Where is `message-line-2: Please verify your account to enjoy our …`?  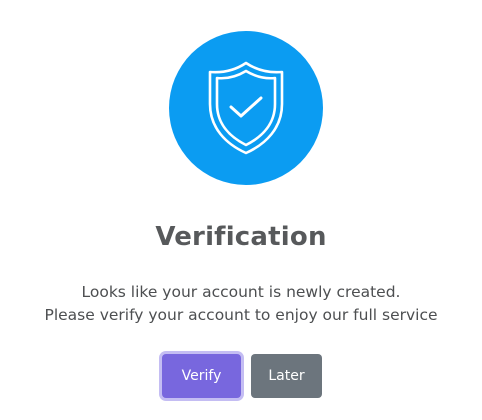
message-line-2: Please verify your account to enjoy our … is located at coordinates (241, 315).